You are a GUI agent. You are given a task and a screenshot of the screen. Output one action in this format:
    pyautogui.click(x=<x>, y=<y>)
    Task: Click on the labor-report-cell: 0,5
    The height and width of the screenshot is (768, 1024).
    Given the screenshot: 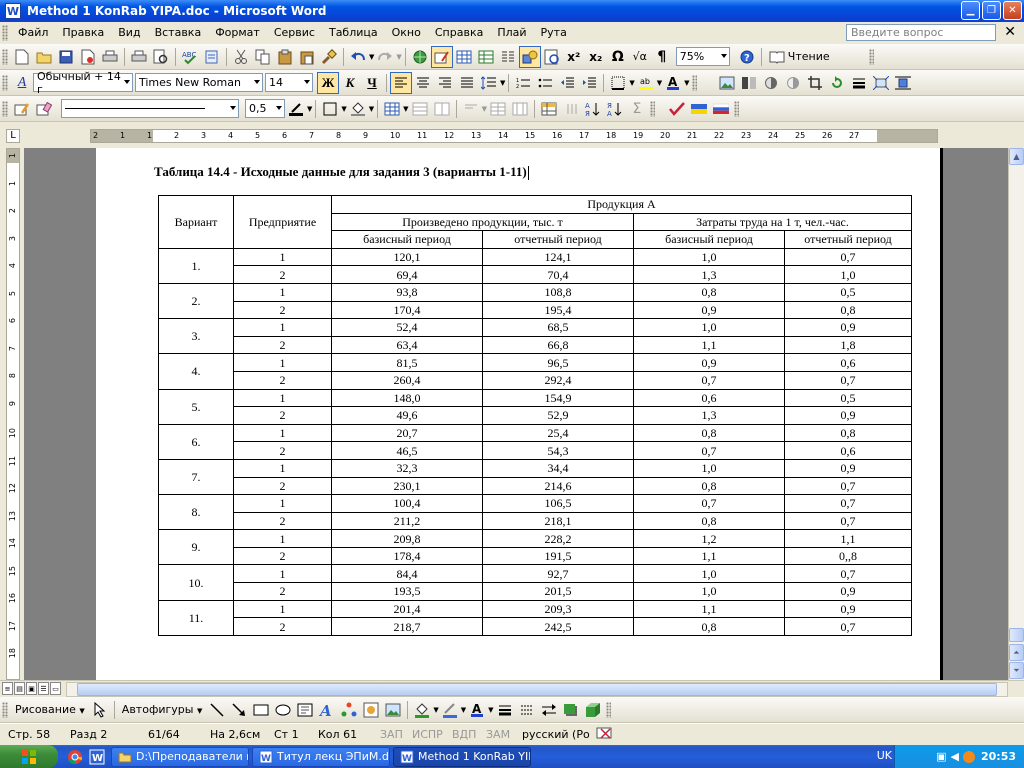 What is the action you would take?
    pyautogui.click(x=848, y=292)
    